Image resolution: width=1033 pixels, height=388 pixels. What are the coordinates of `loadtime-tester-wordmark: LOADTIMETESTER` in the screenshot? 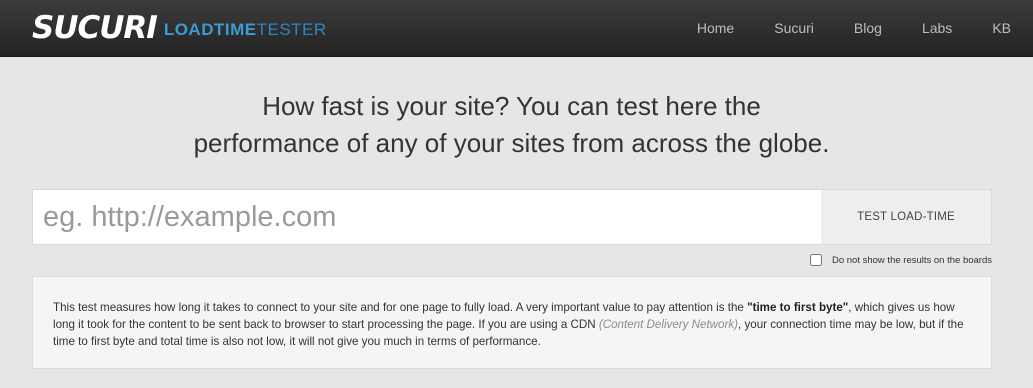 It's located at (245, 30).